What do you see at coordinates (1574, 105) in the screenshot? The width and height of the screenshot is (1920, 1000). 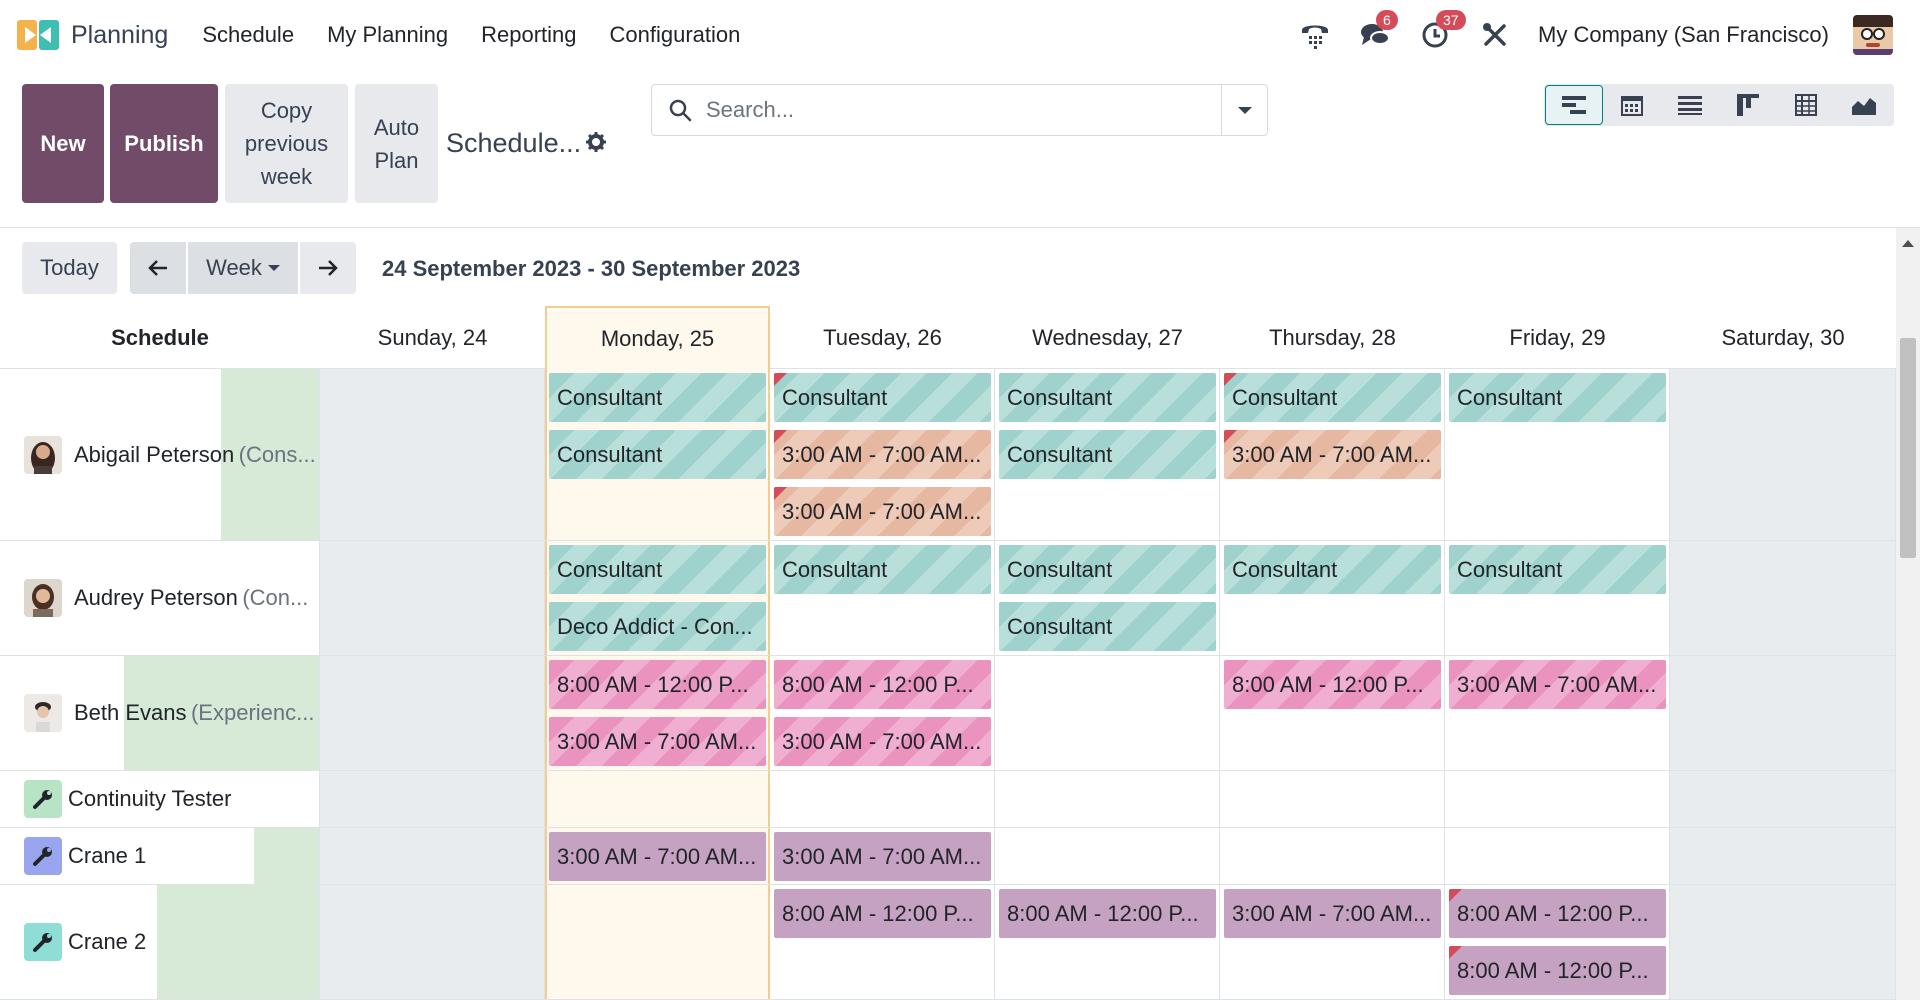 I see `gantt-view-button` at bounding box center [1574, 105].